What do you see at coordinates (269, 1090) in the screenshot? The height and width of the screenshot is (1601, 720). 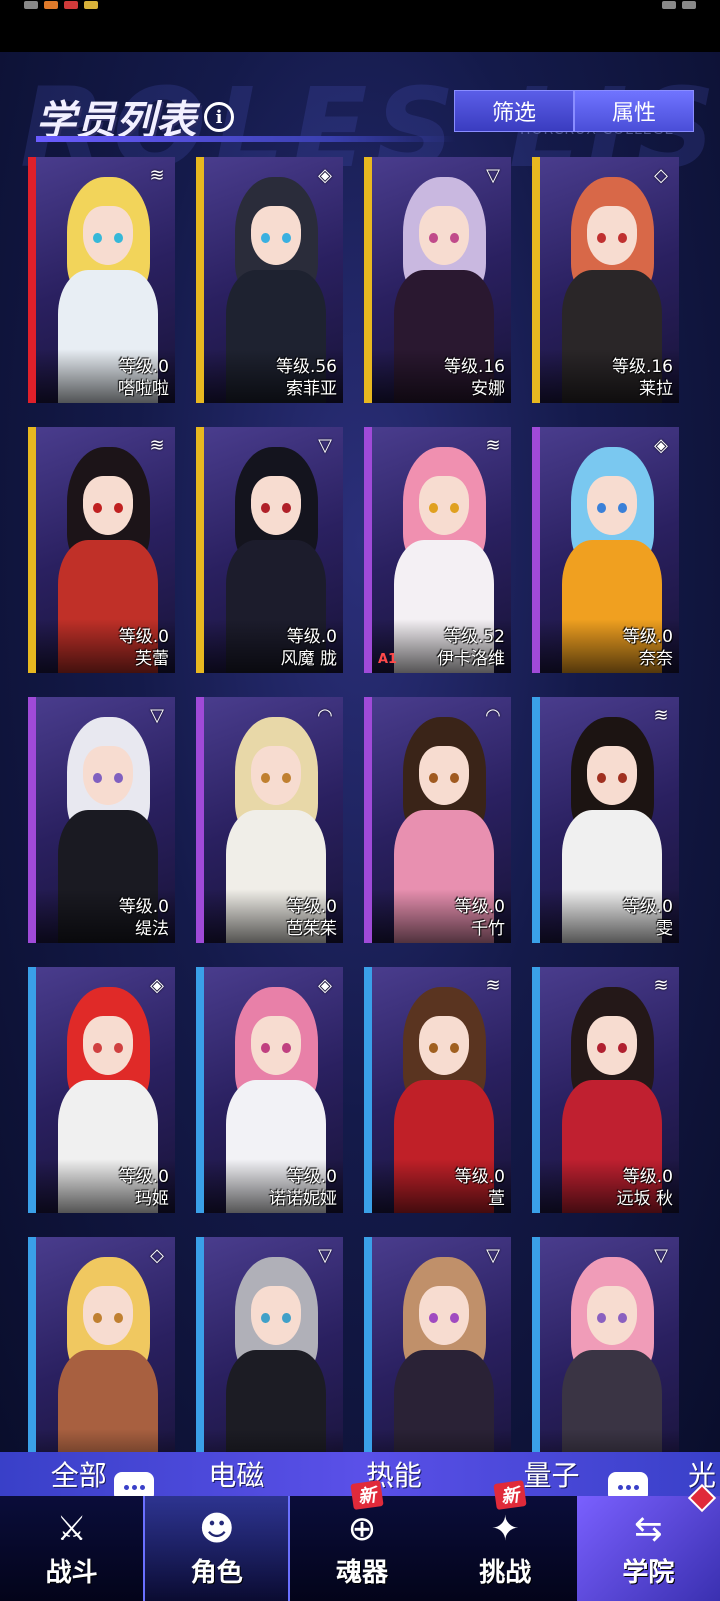 I see `student-card: ◈ 等级.0 诺诺妮娅` at bounding box center [269, 1090].